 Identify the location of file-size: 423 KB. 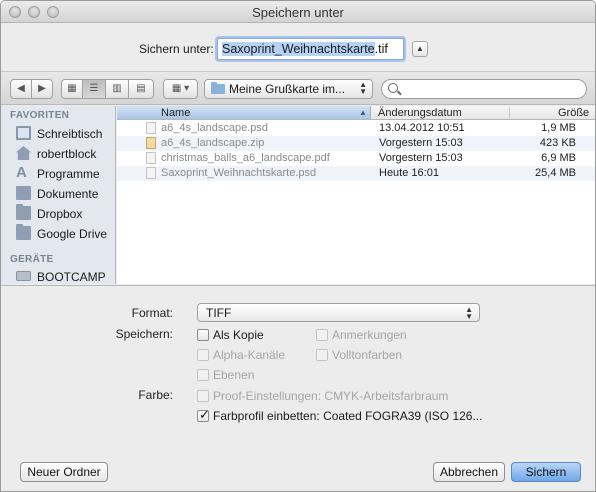
(557, 143).